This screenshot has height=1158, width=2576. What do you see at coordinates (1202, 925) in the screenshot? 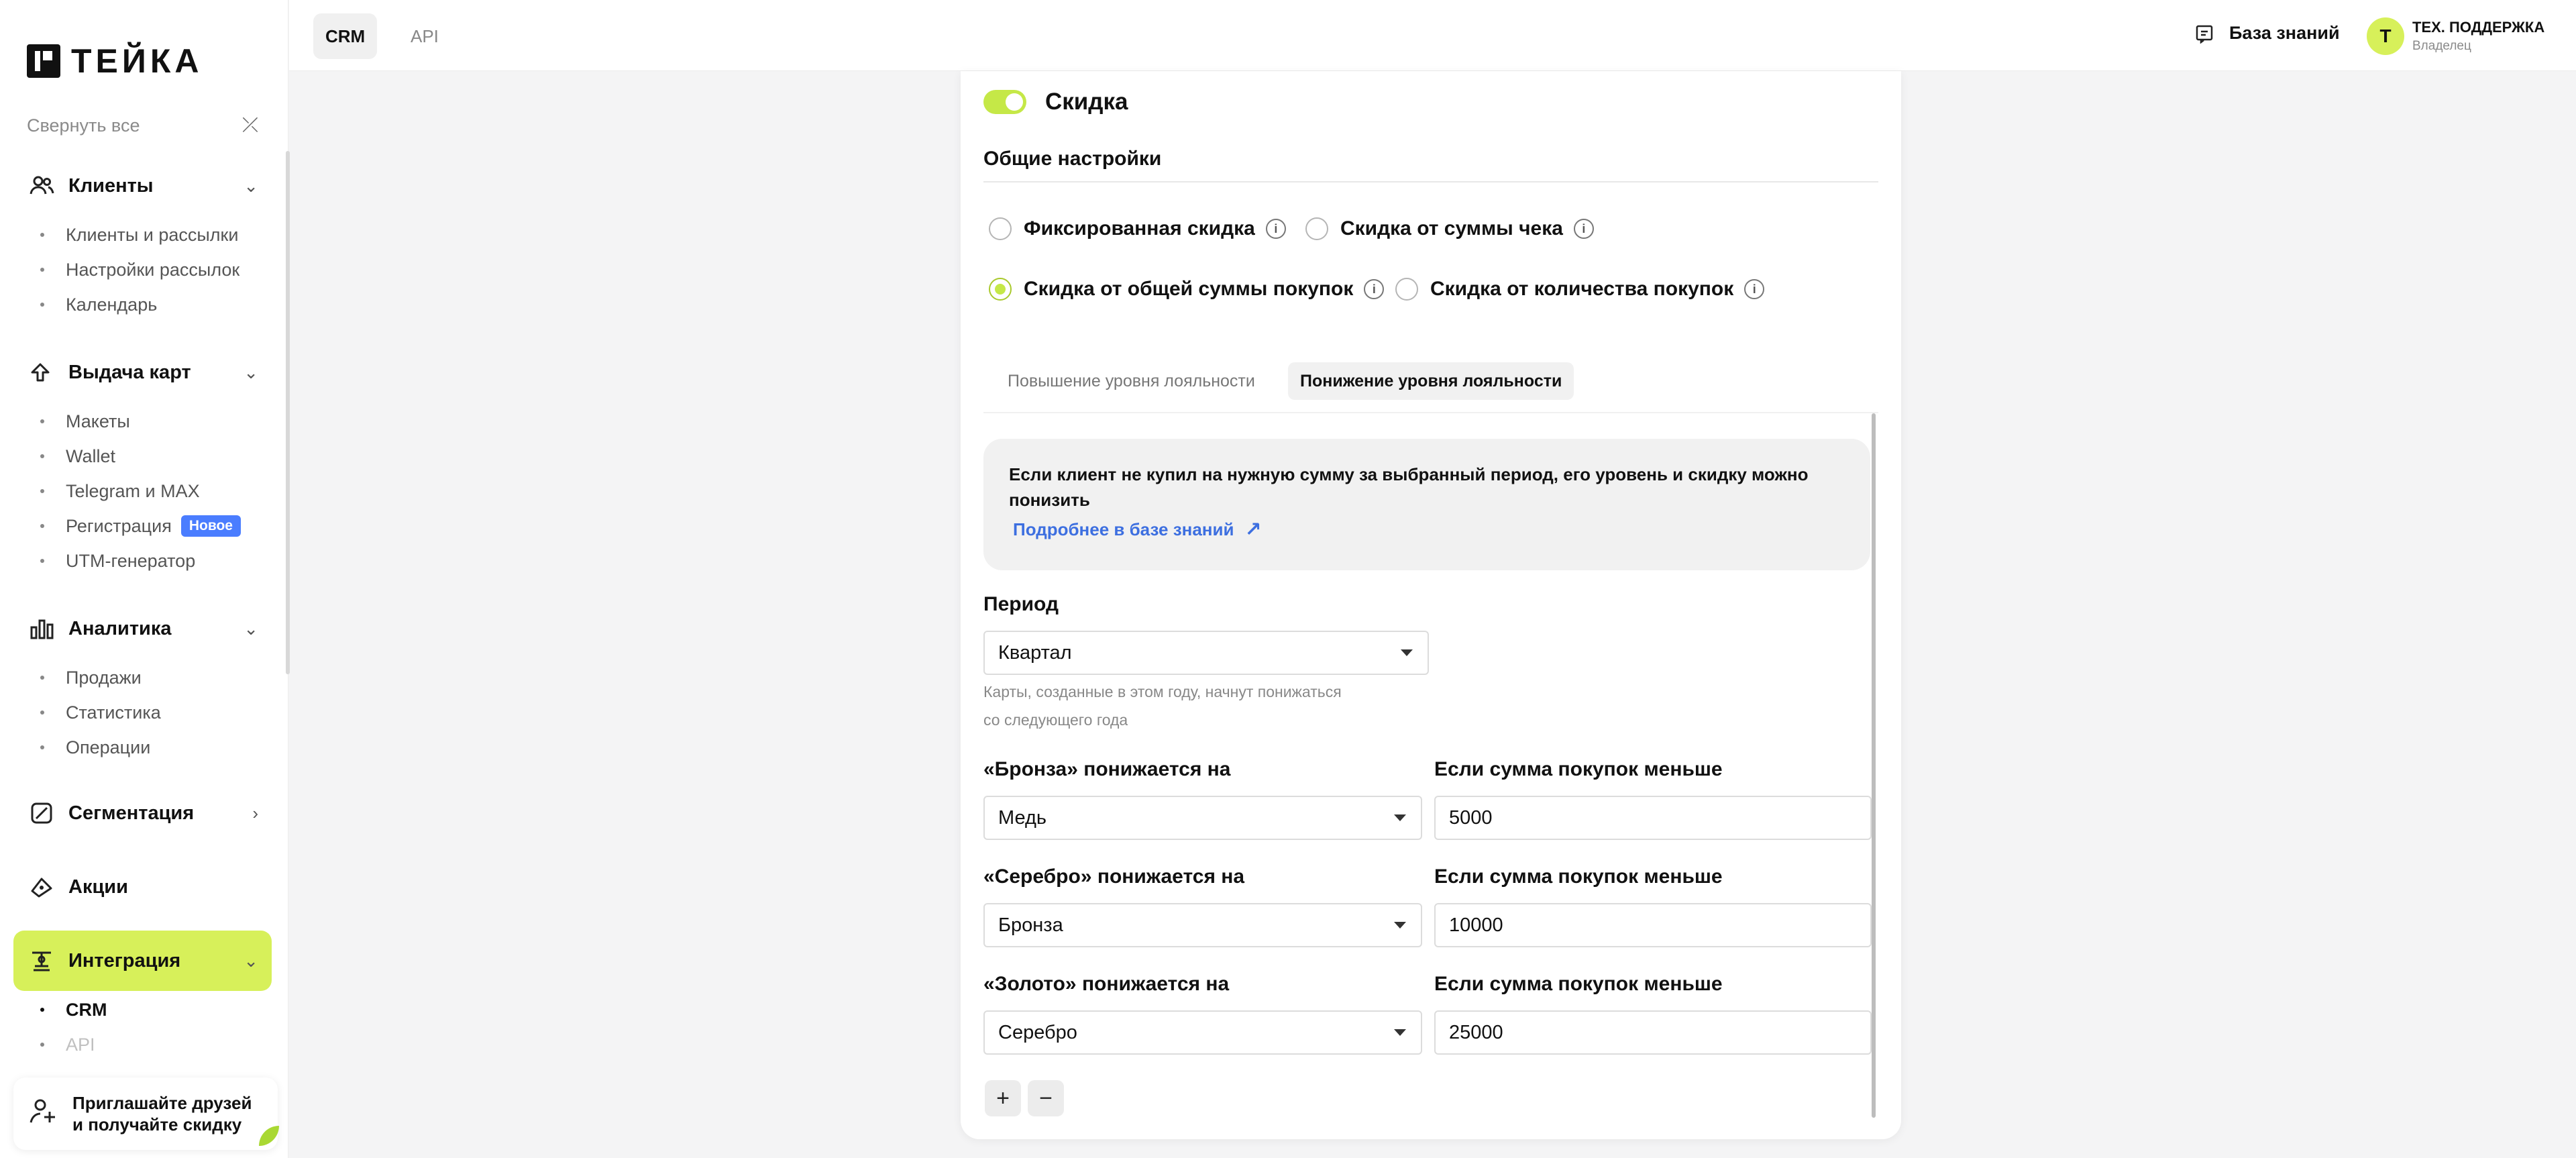
I see `rule-silver-target-select: Бронза` at bounding box center [1202, 925].